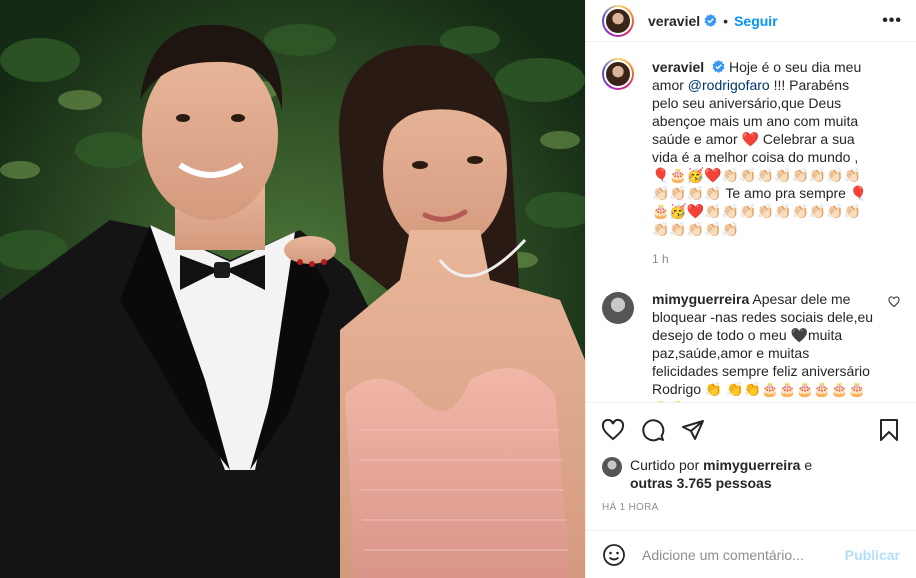  Describe the element at coordinates (613, 430) in the screenshot. I see `heart-icon` at that location.